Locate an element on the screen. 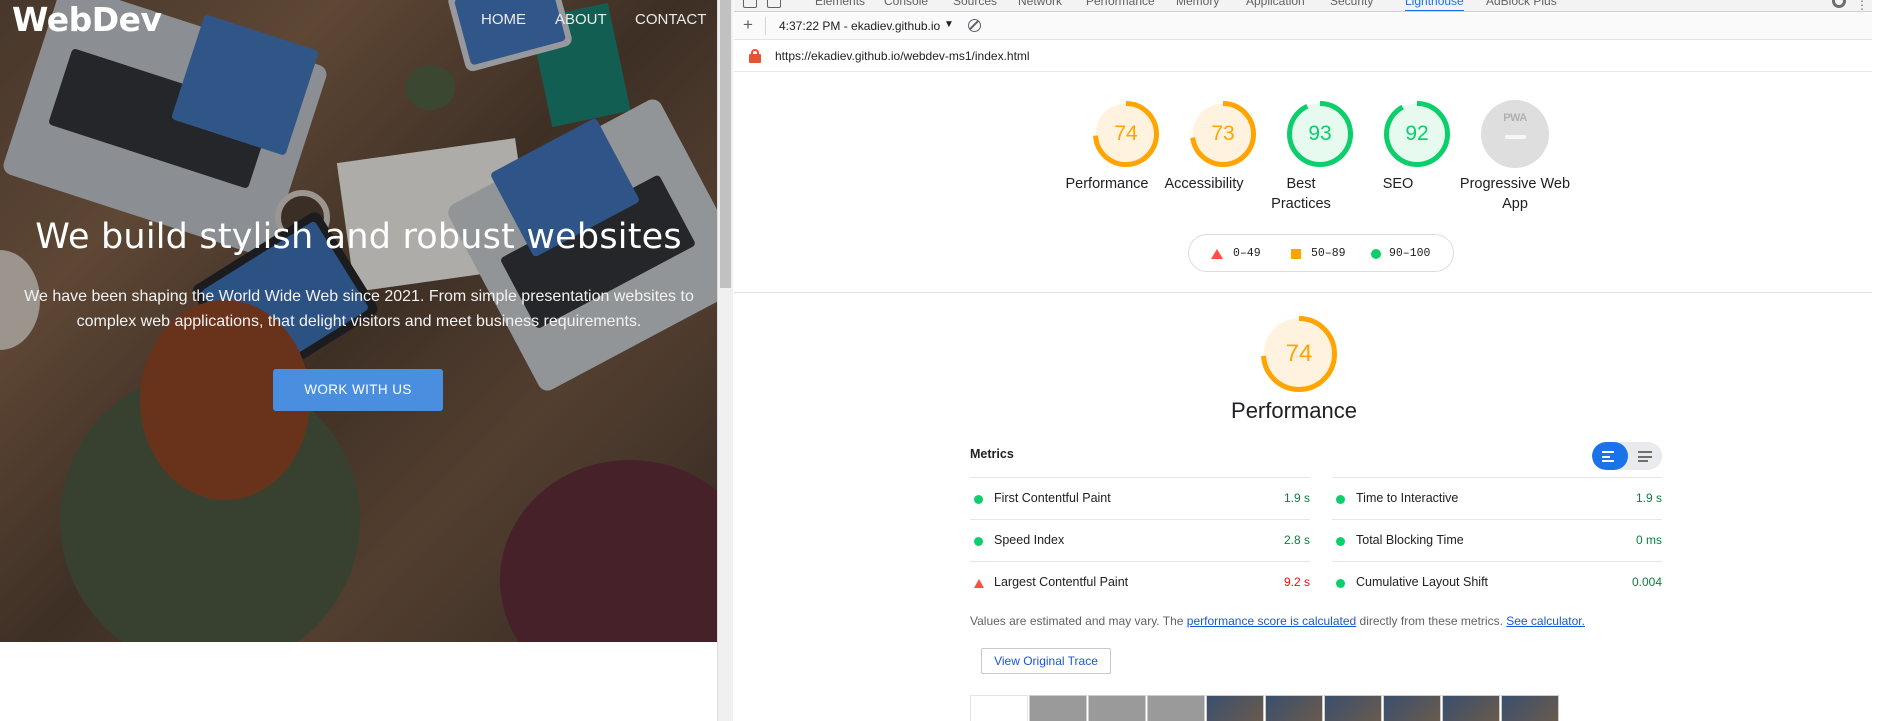 Image resolution: width=1888 pixels, height=721 pixels. nav-contact-link: CONTACT is located at coordinates (670, 19).